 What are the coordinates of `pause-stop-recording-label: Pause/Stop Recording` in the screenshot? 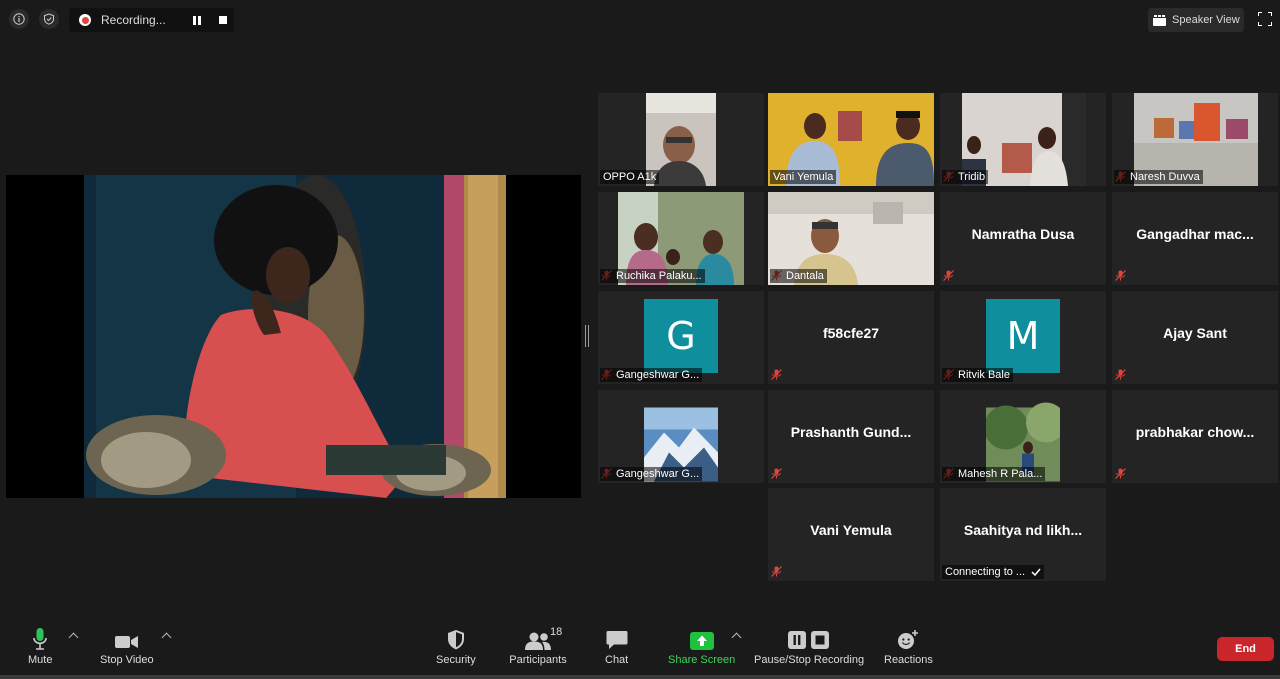 It's located at (809, 660).